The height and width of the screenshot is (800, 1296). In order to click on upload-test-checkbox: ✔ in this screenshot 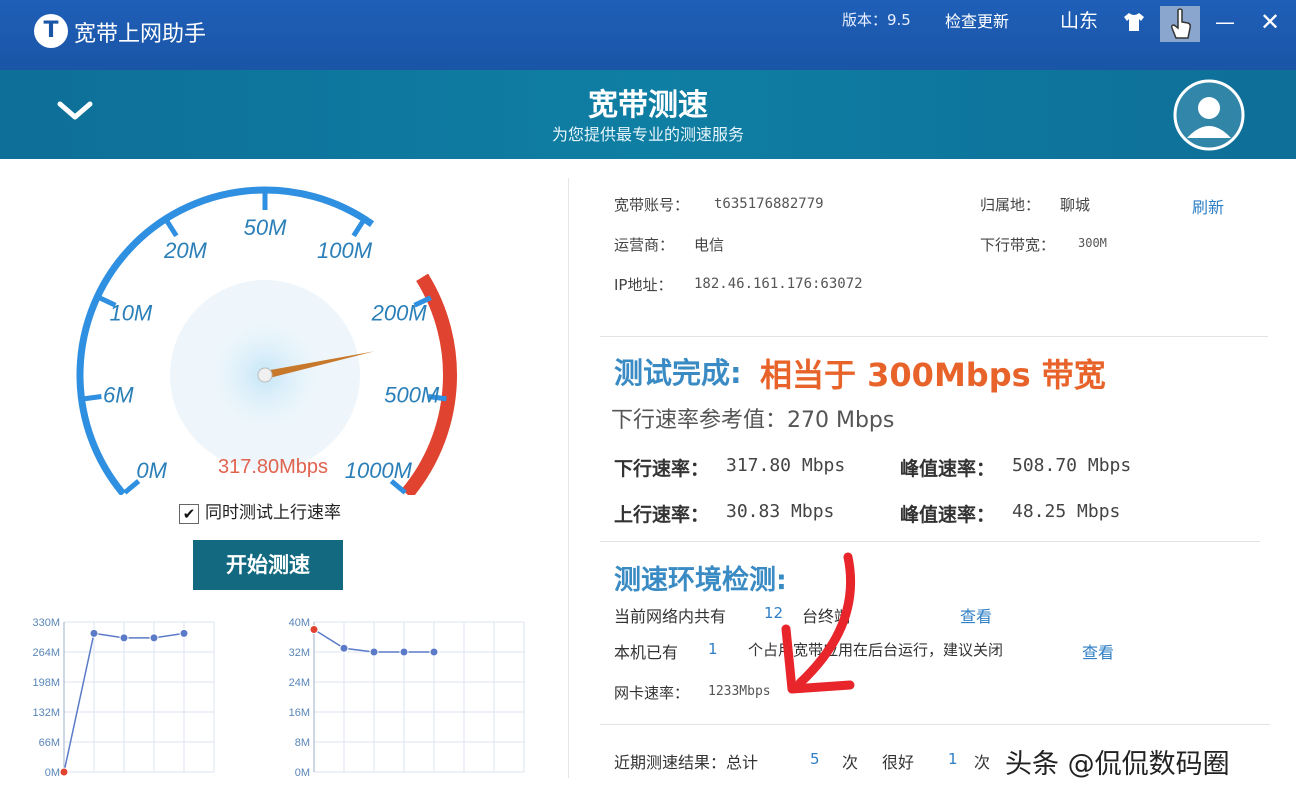, I will do `click(189, 514)`.